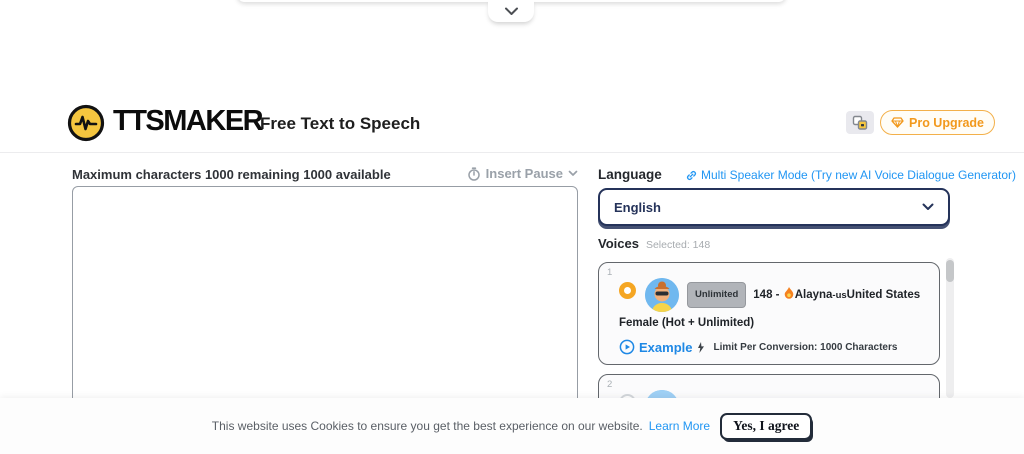  I want to click on voice-number: 148 -, so click(766, 295).